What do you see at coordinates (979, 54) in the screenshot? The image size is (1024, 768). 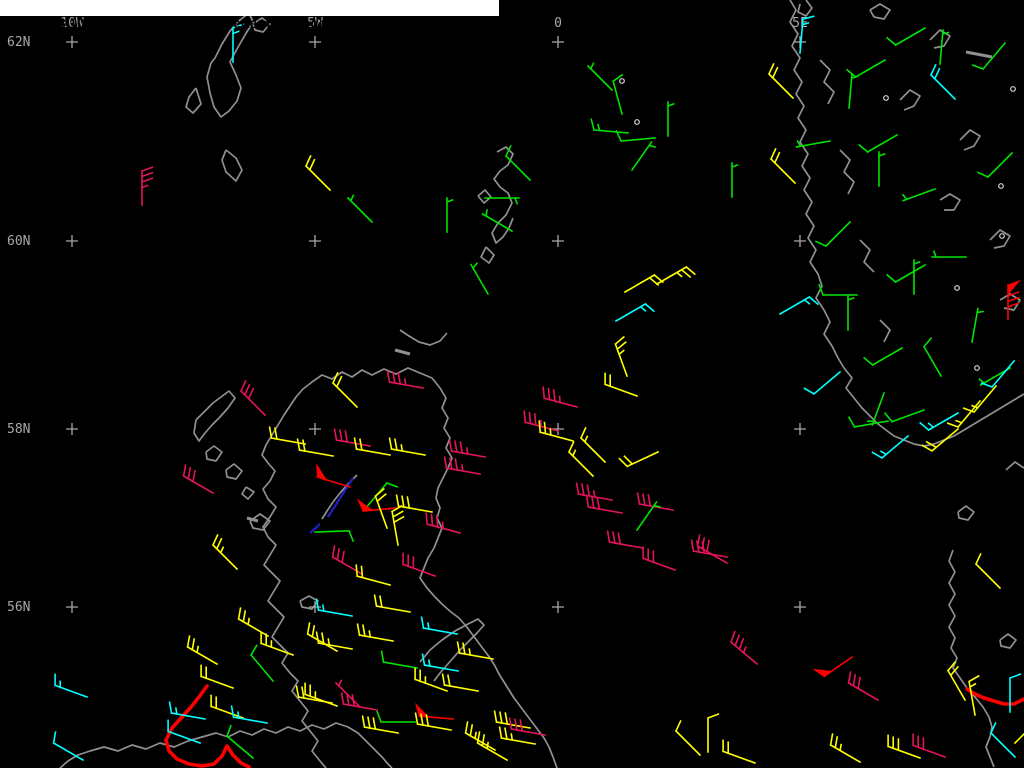 I see `coast-dash` at bounding box center [979, 54].